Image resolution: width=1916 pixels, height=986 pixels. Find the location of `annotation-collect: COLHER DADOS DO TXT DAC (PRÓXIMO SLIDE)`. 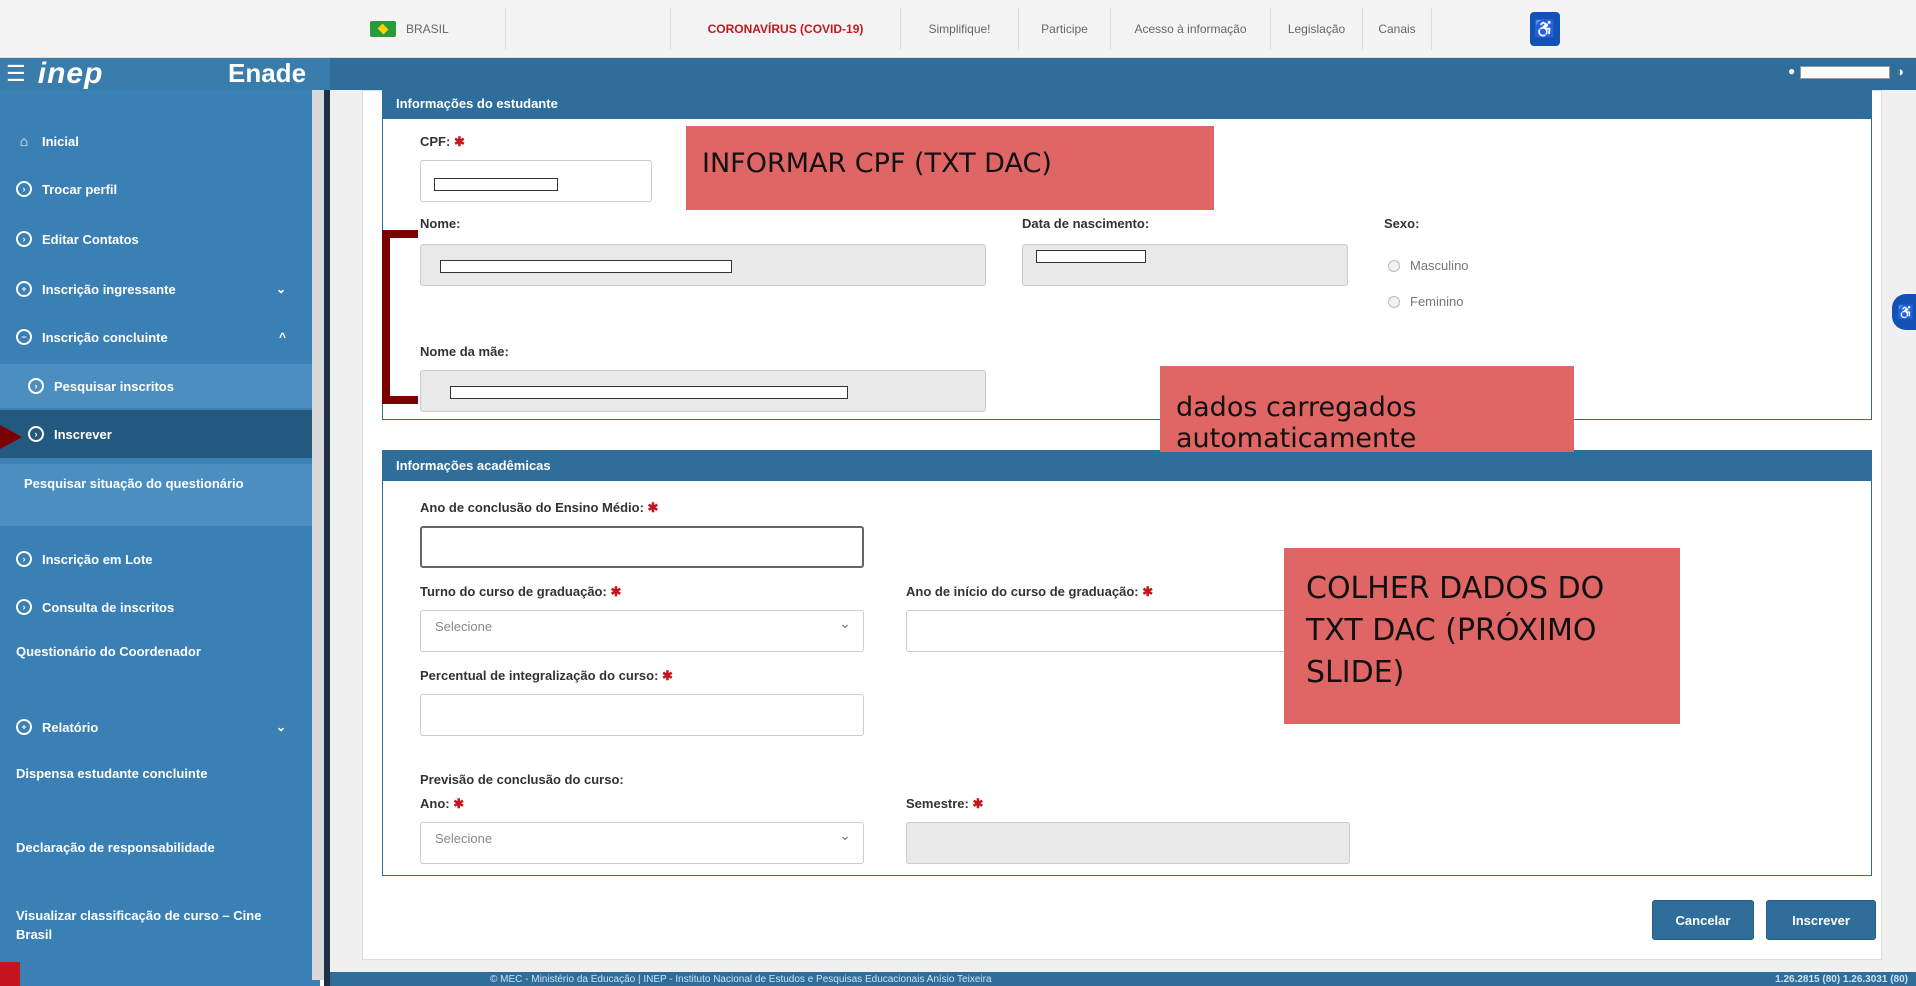

annotation-collect: COLHER DADOS DO TXT DAC (PRÓXIMO SLIDE) is located at coordinates (1482, 636).